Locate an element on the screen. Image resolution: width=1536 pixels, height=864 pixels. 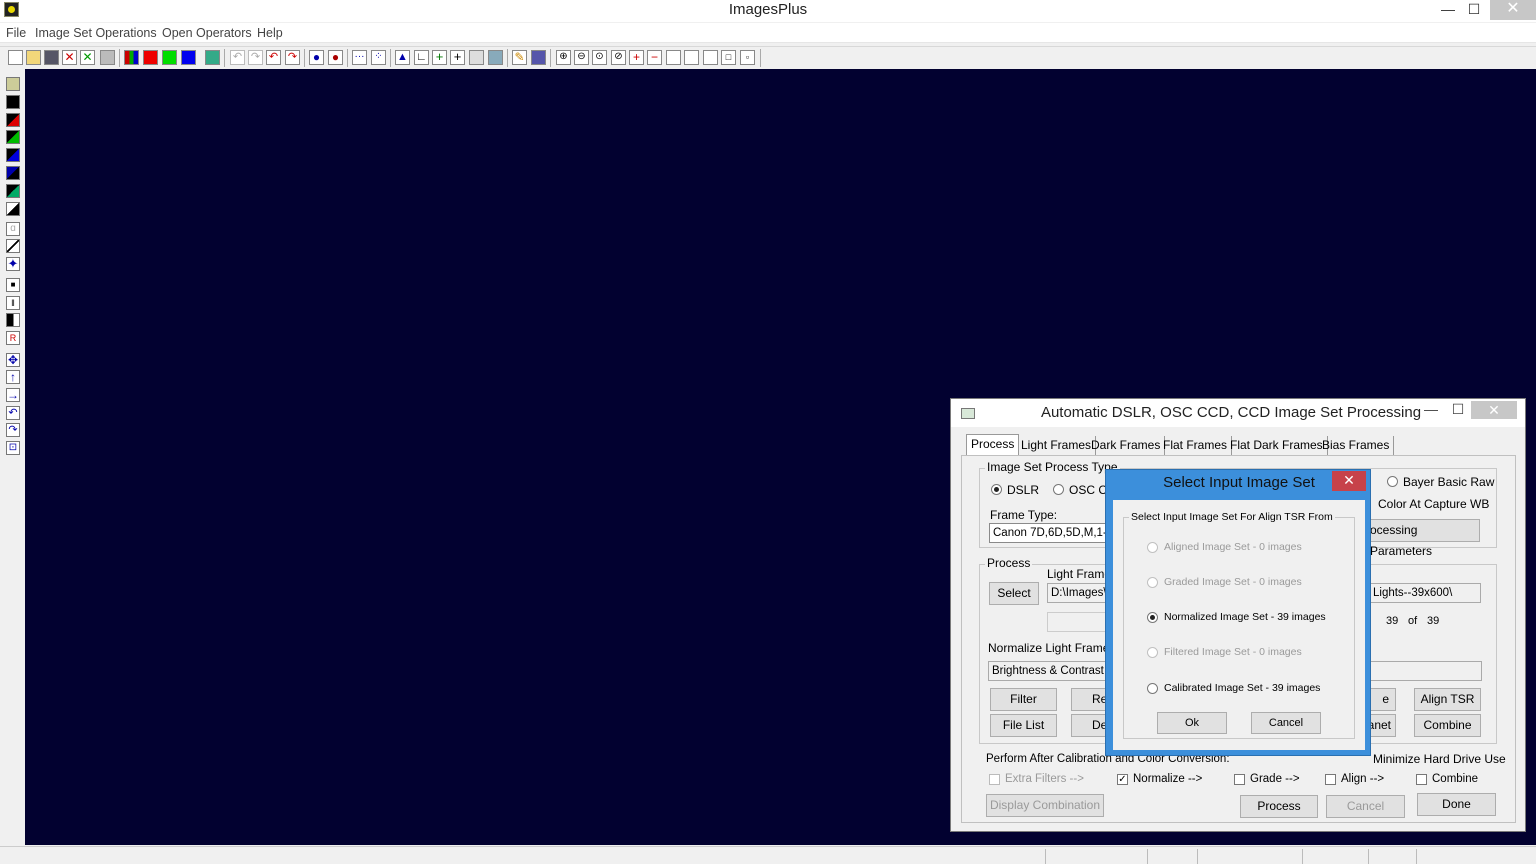
pencil-icon: ✎ is located at coordinates (519, 57).